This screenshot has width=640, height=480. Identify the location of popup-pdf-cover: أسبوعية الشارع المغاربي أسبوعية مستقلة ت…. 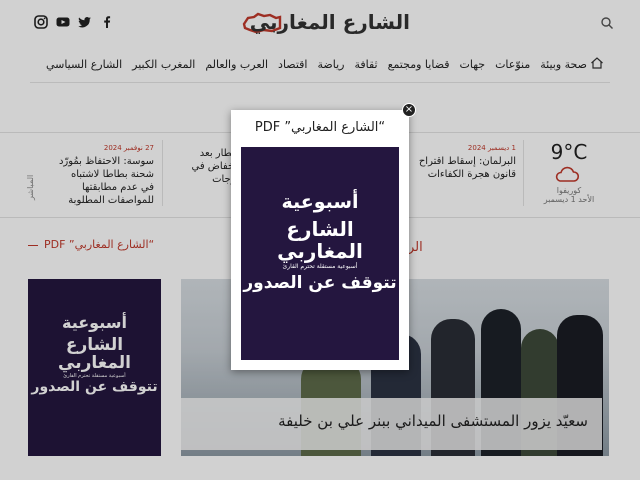
(320, 253).